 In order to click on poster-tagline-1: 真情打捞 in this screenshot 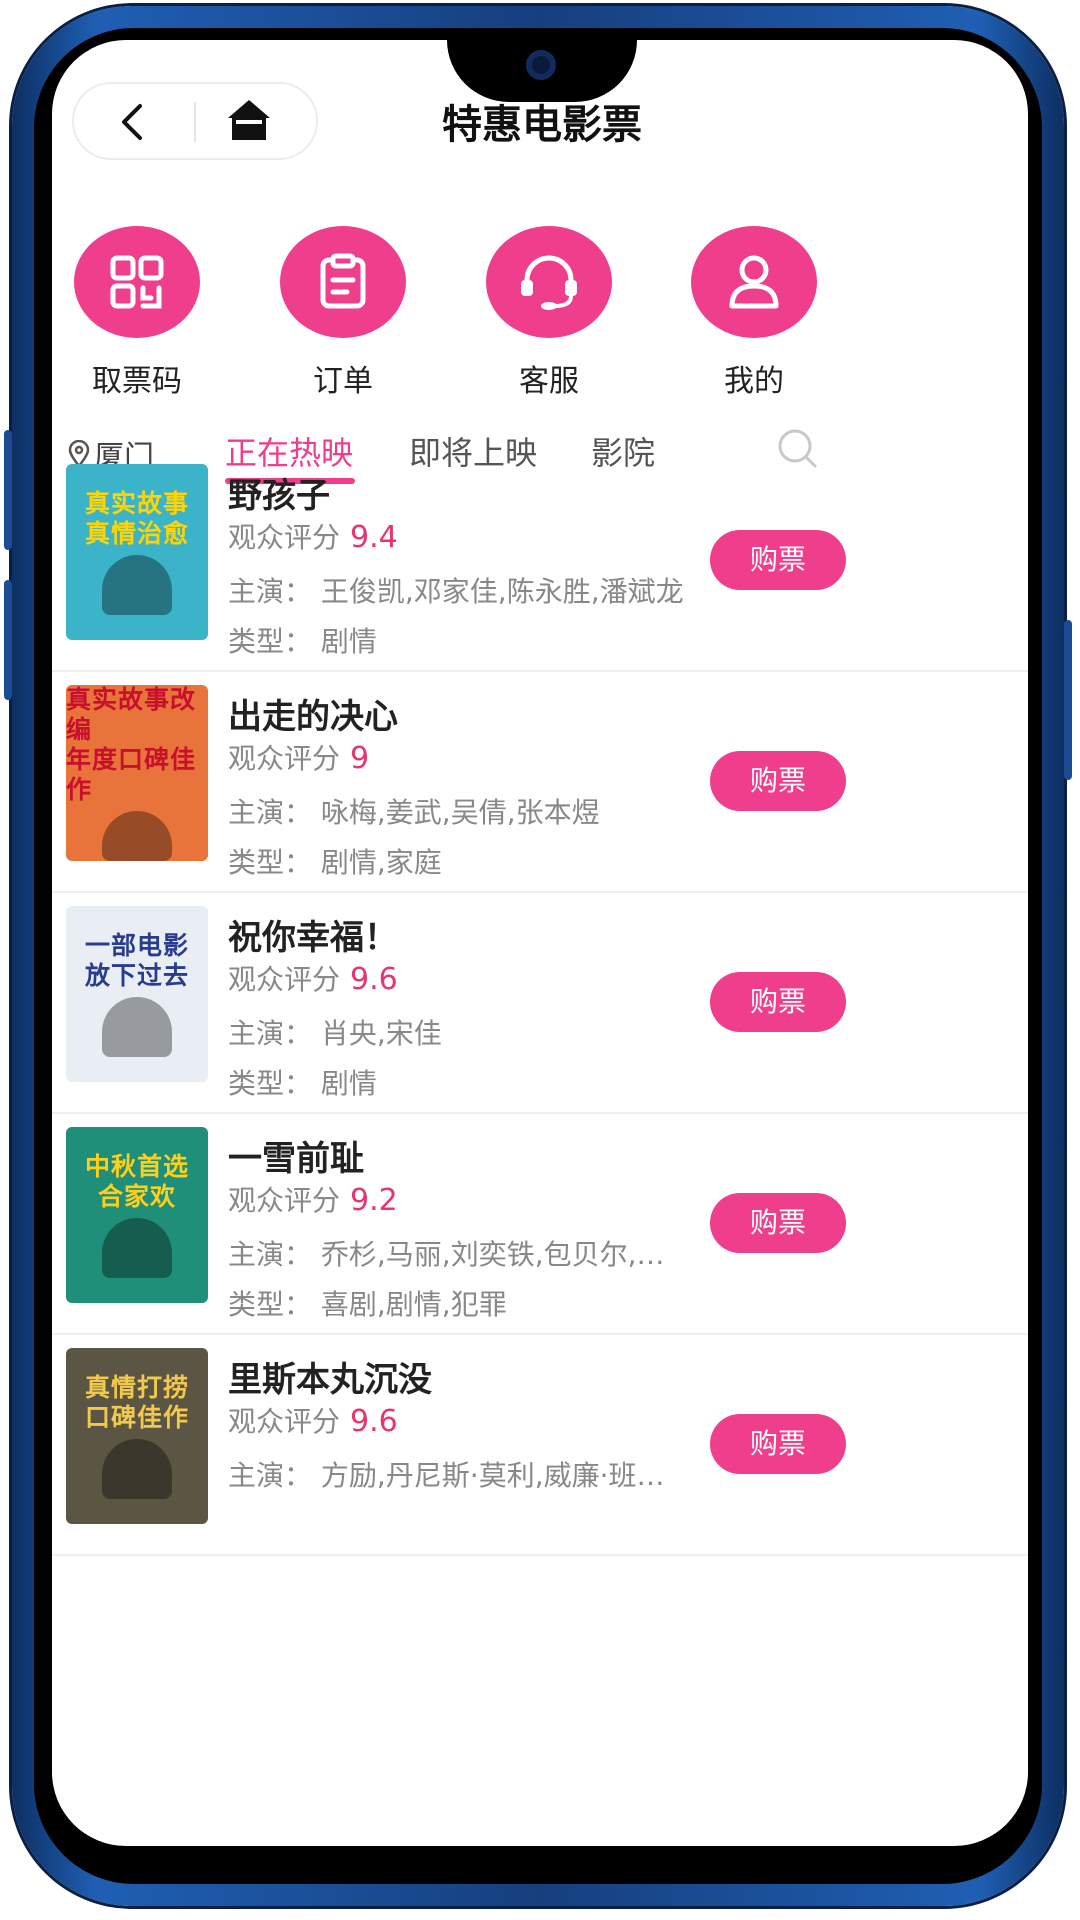, I will do `click(136, 1387)`.